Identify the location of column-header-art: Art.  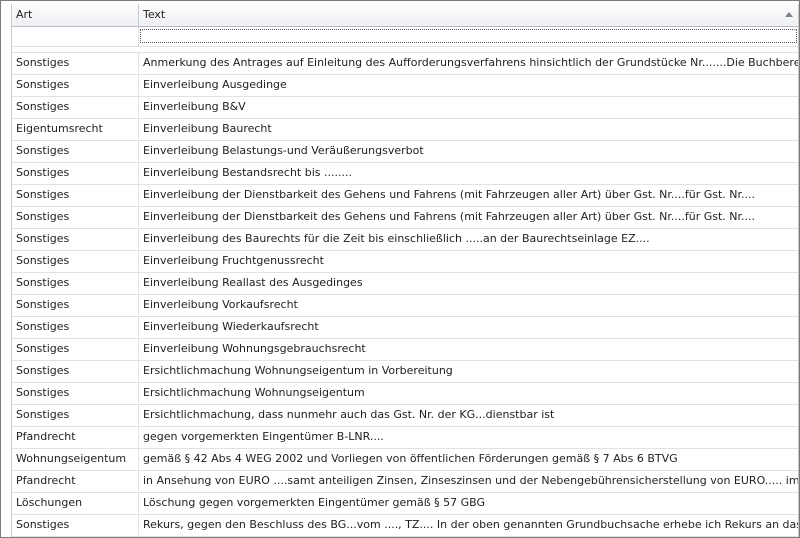
(75, 15).